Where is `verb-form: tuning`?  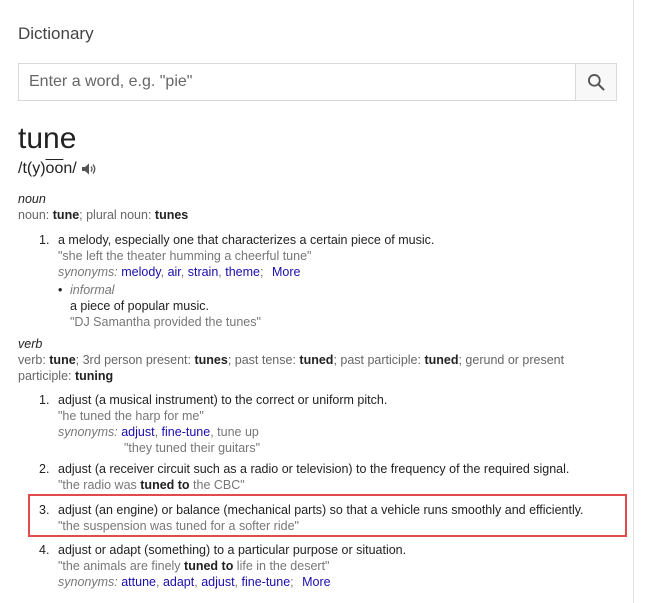
verb-form: tuning is located at coordinates (94, 376).